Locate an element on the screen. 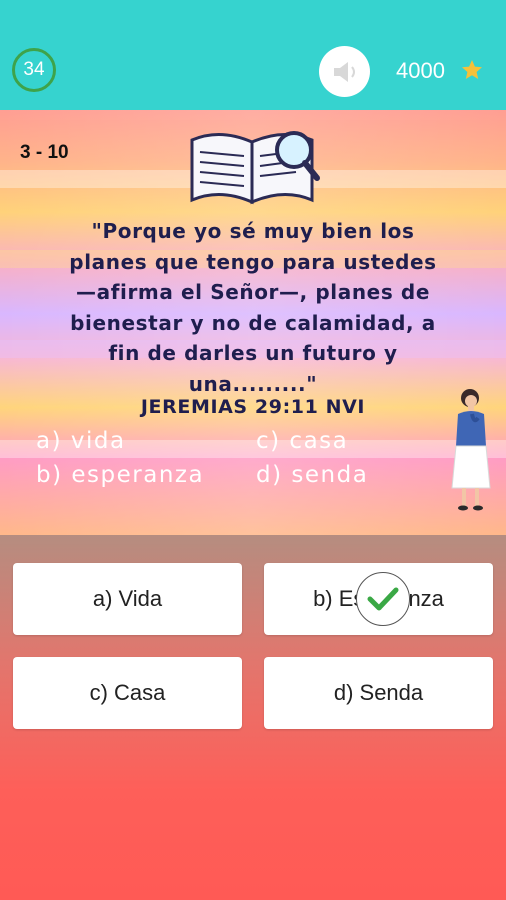 This screenshot has height=900, width=506. inline-option-b: b) esperanza is located at coordinates (120, 475).